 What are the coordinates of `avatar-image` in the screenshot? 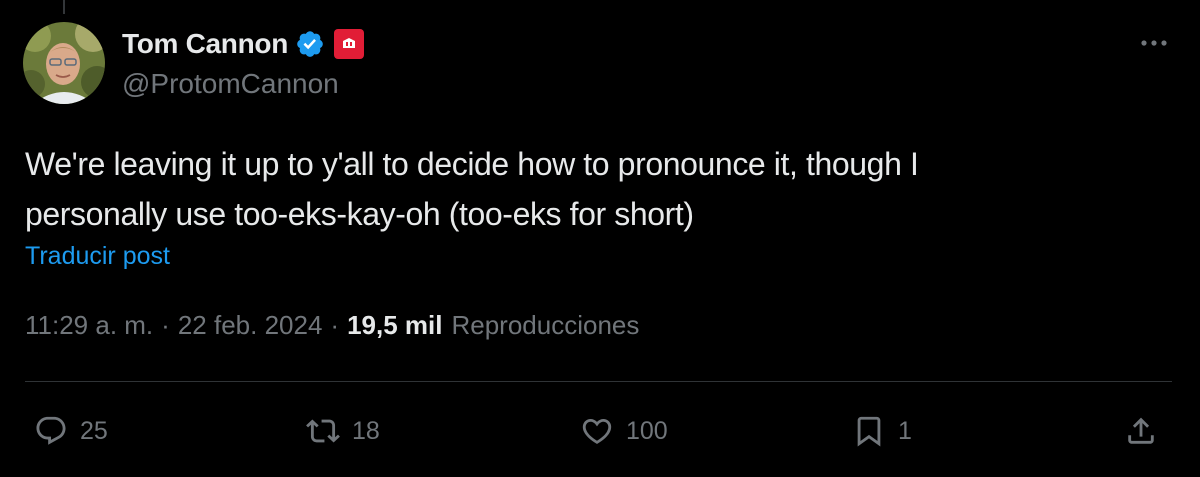 It's located at (64, 63).